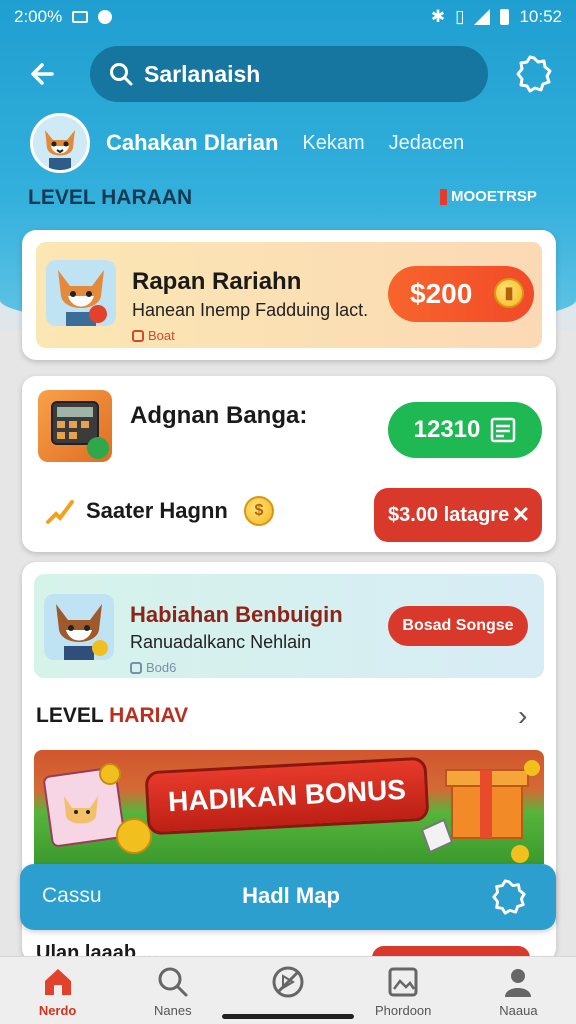  Describe the element at coordinates (333, 143) in the screenshot. I see `tab-1: Kekam` at that location.